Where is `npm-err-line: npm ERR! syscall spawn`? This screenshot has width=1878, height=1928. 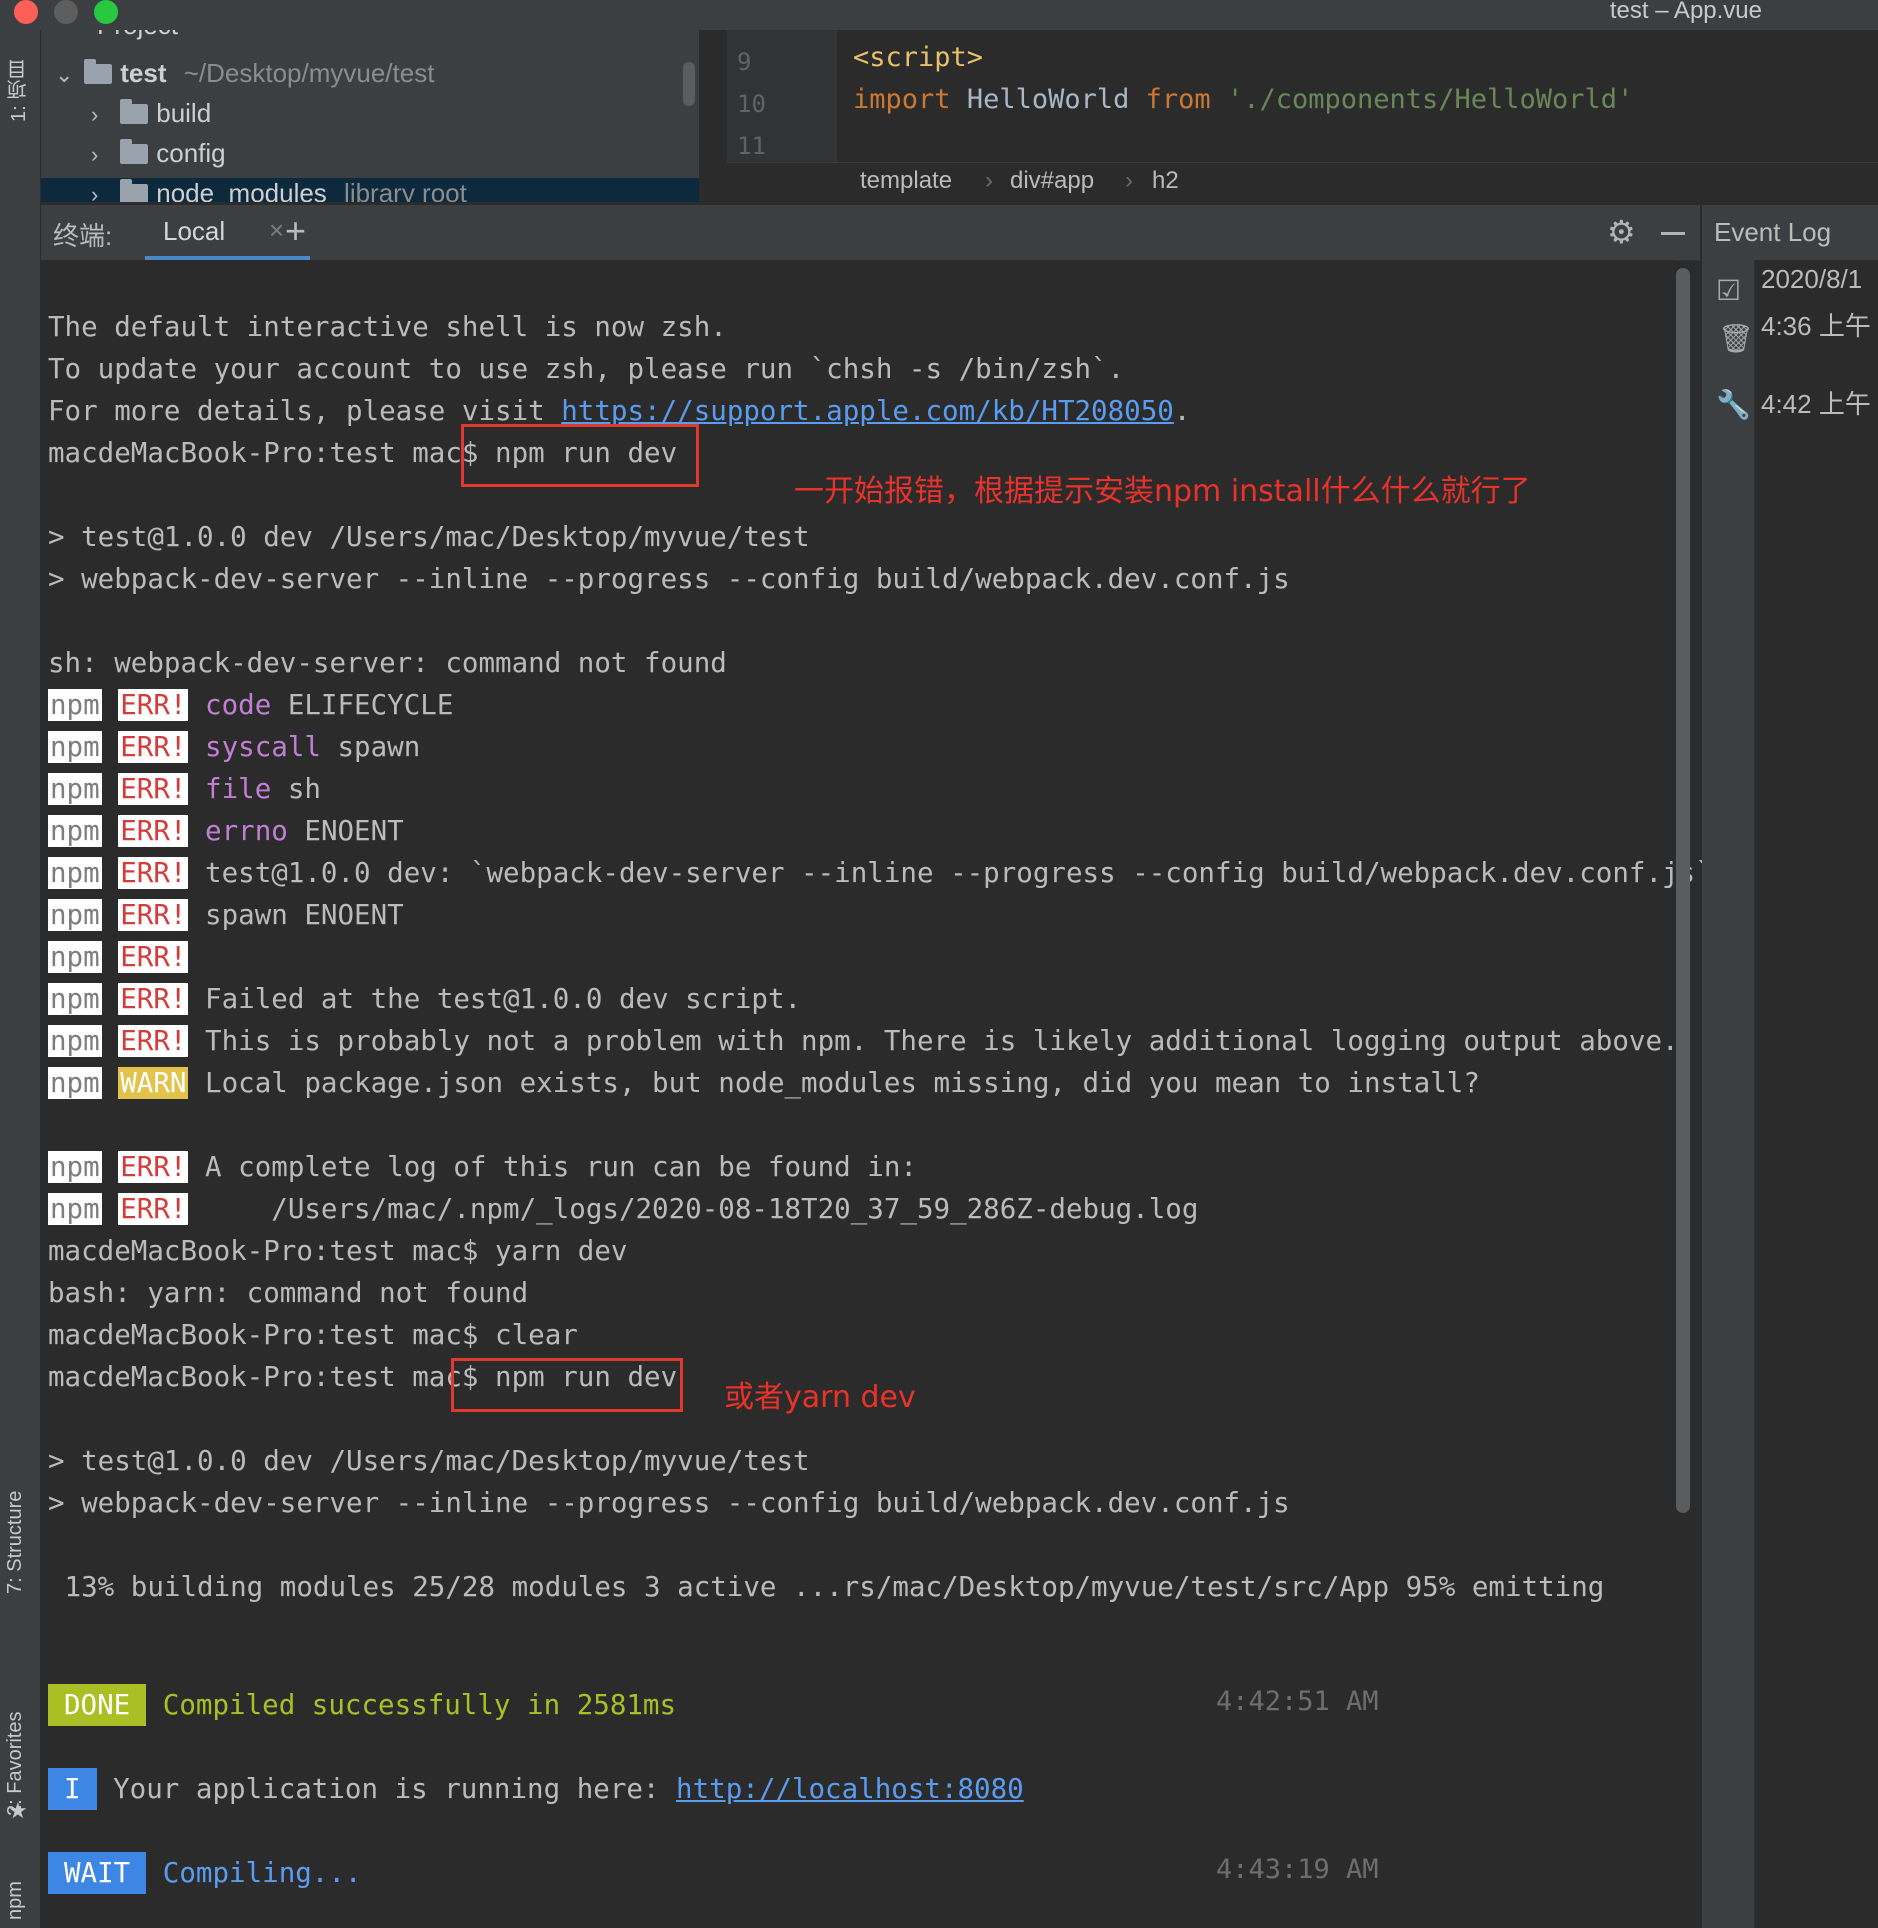
npm-err-line: npm ERR! syscall spawn is located at coordinates (234, 747).